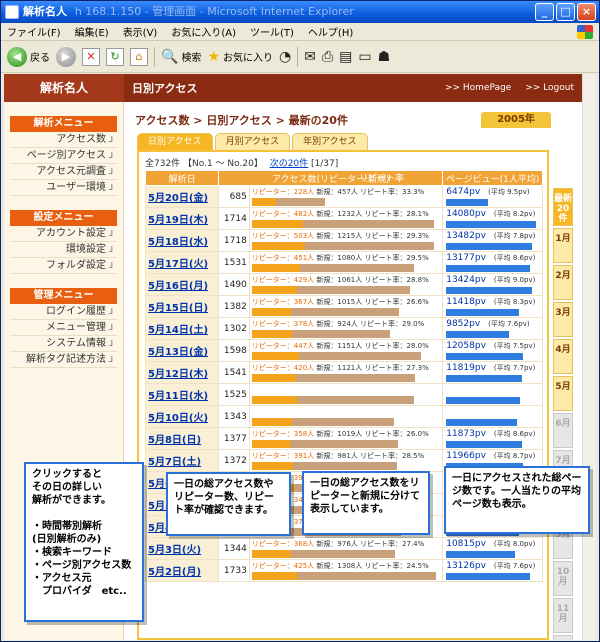 The height and width of the screenshot is (642, 600). I want to click on messenger-icon: ☗, so click(384, 57).